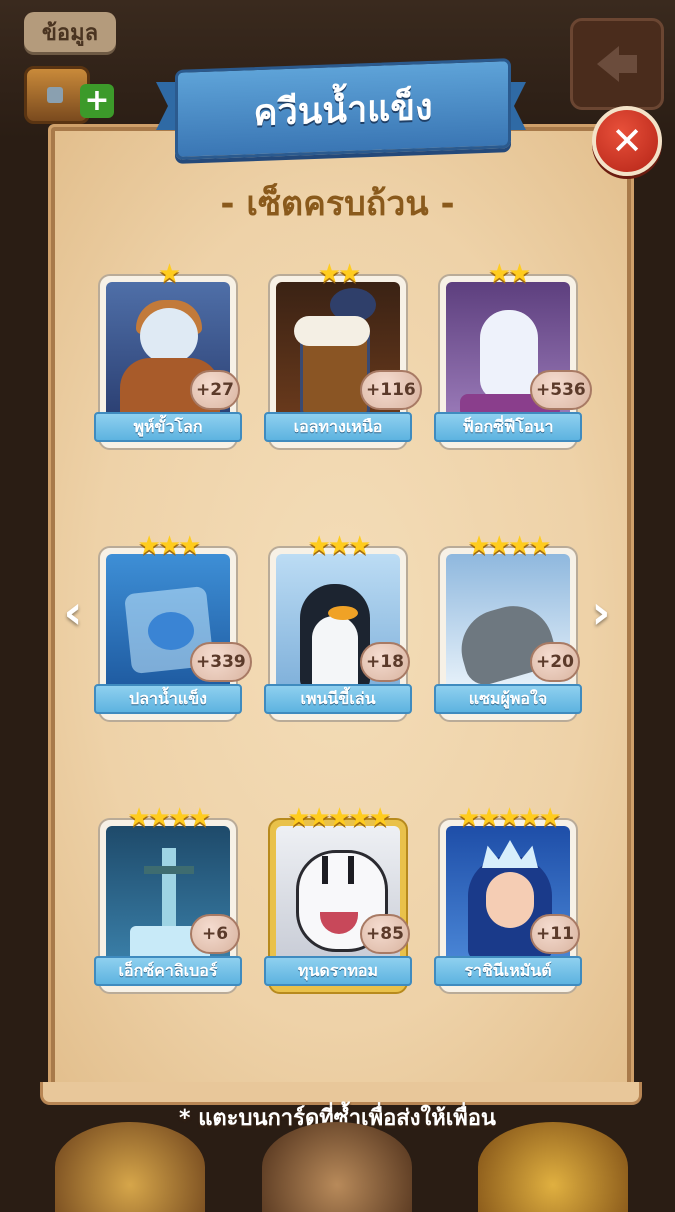 The height and width of the screenshot is (1212, 675). I want to click on card-foxy-fiona: ★★ +536 ฟ็อกซี่ฟีโอนา, so click(513, 354).